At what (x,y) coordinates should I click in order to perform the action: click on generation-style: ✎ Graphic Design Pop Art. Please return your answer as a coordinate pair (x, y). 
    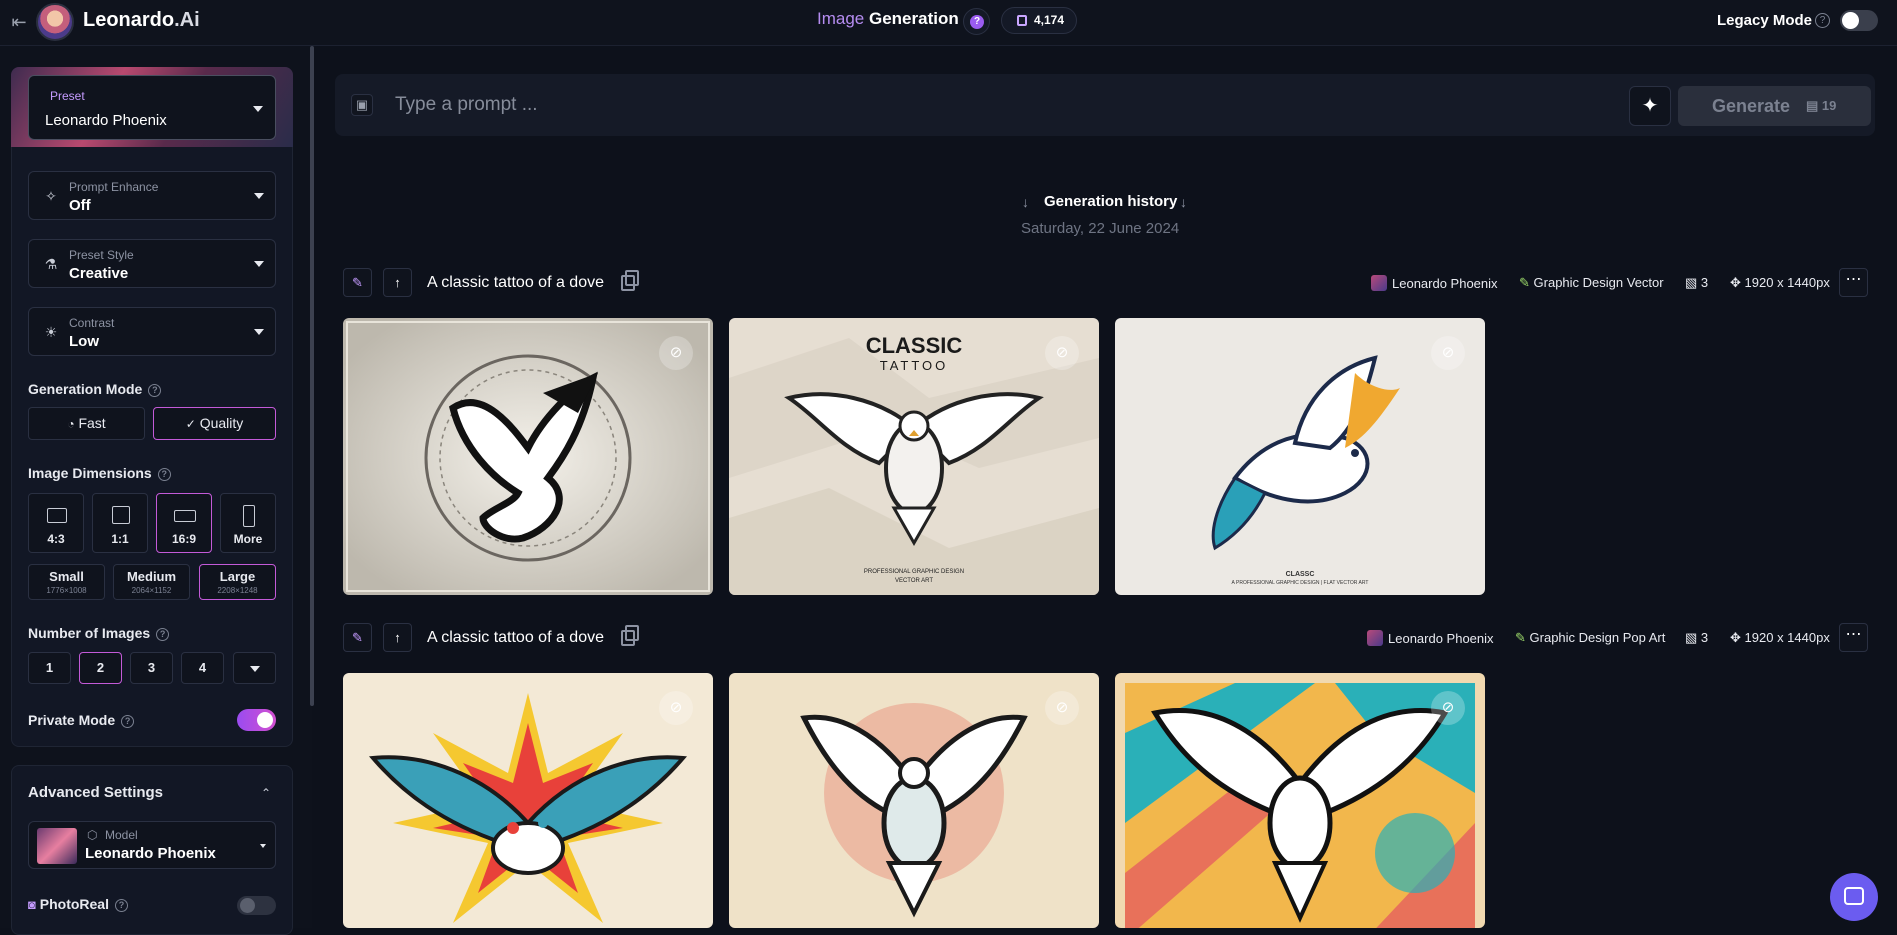
    Looking at the image, I should click on (1590, 637).